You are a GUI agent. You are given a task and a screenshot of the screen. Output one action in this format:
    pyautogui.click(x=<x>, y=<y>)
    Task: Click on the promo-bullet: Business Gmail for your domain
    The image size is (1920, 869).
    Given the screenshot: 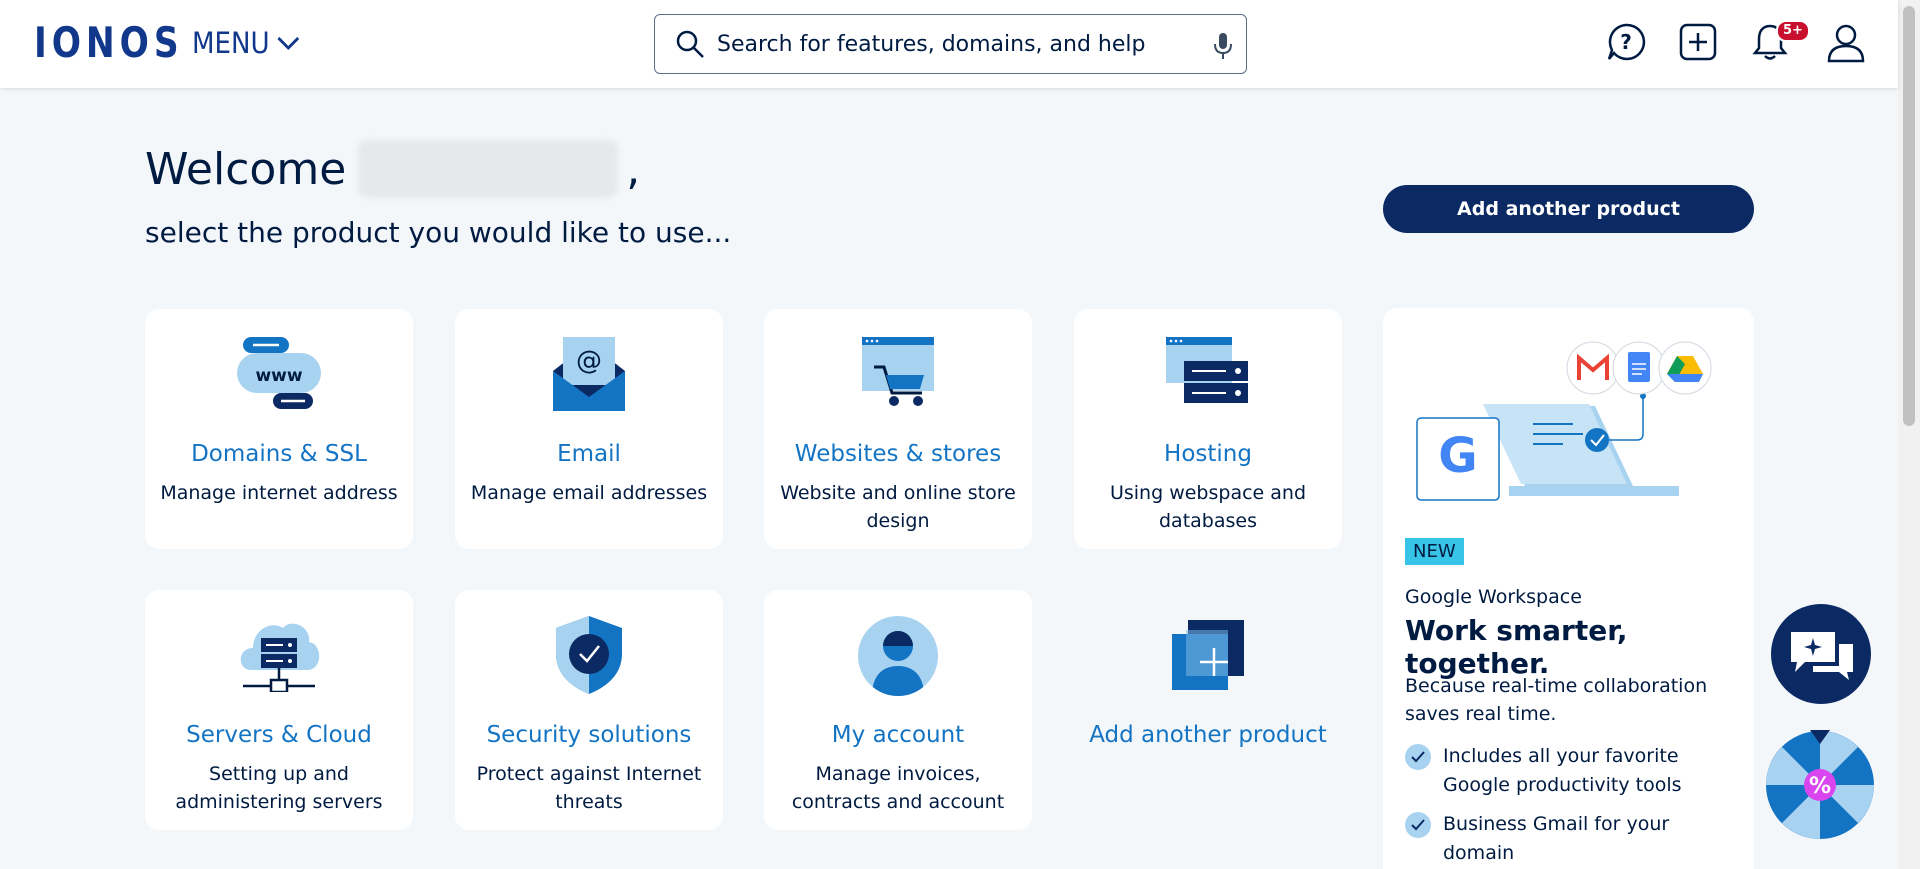 What is the action you would take?
    pyautogui.click(x=1555, y=839)
    